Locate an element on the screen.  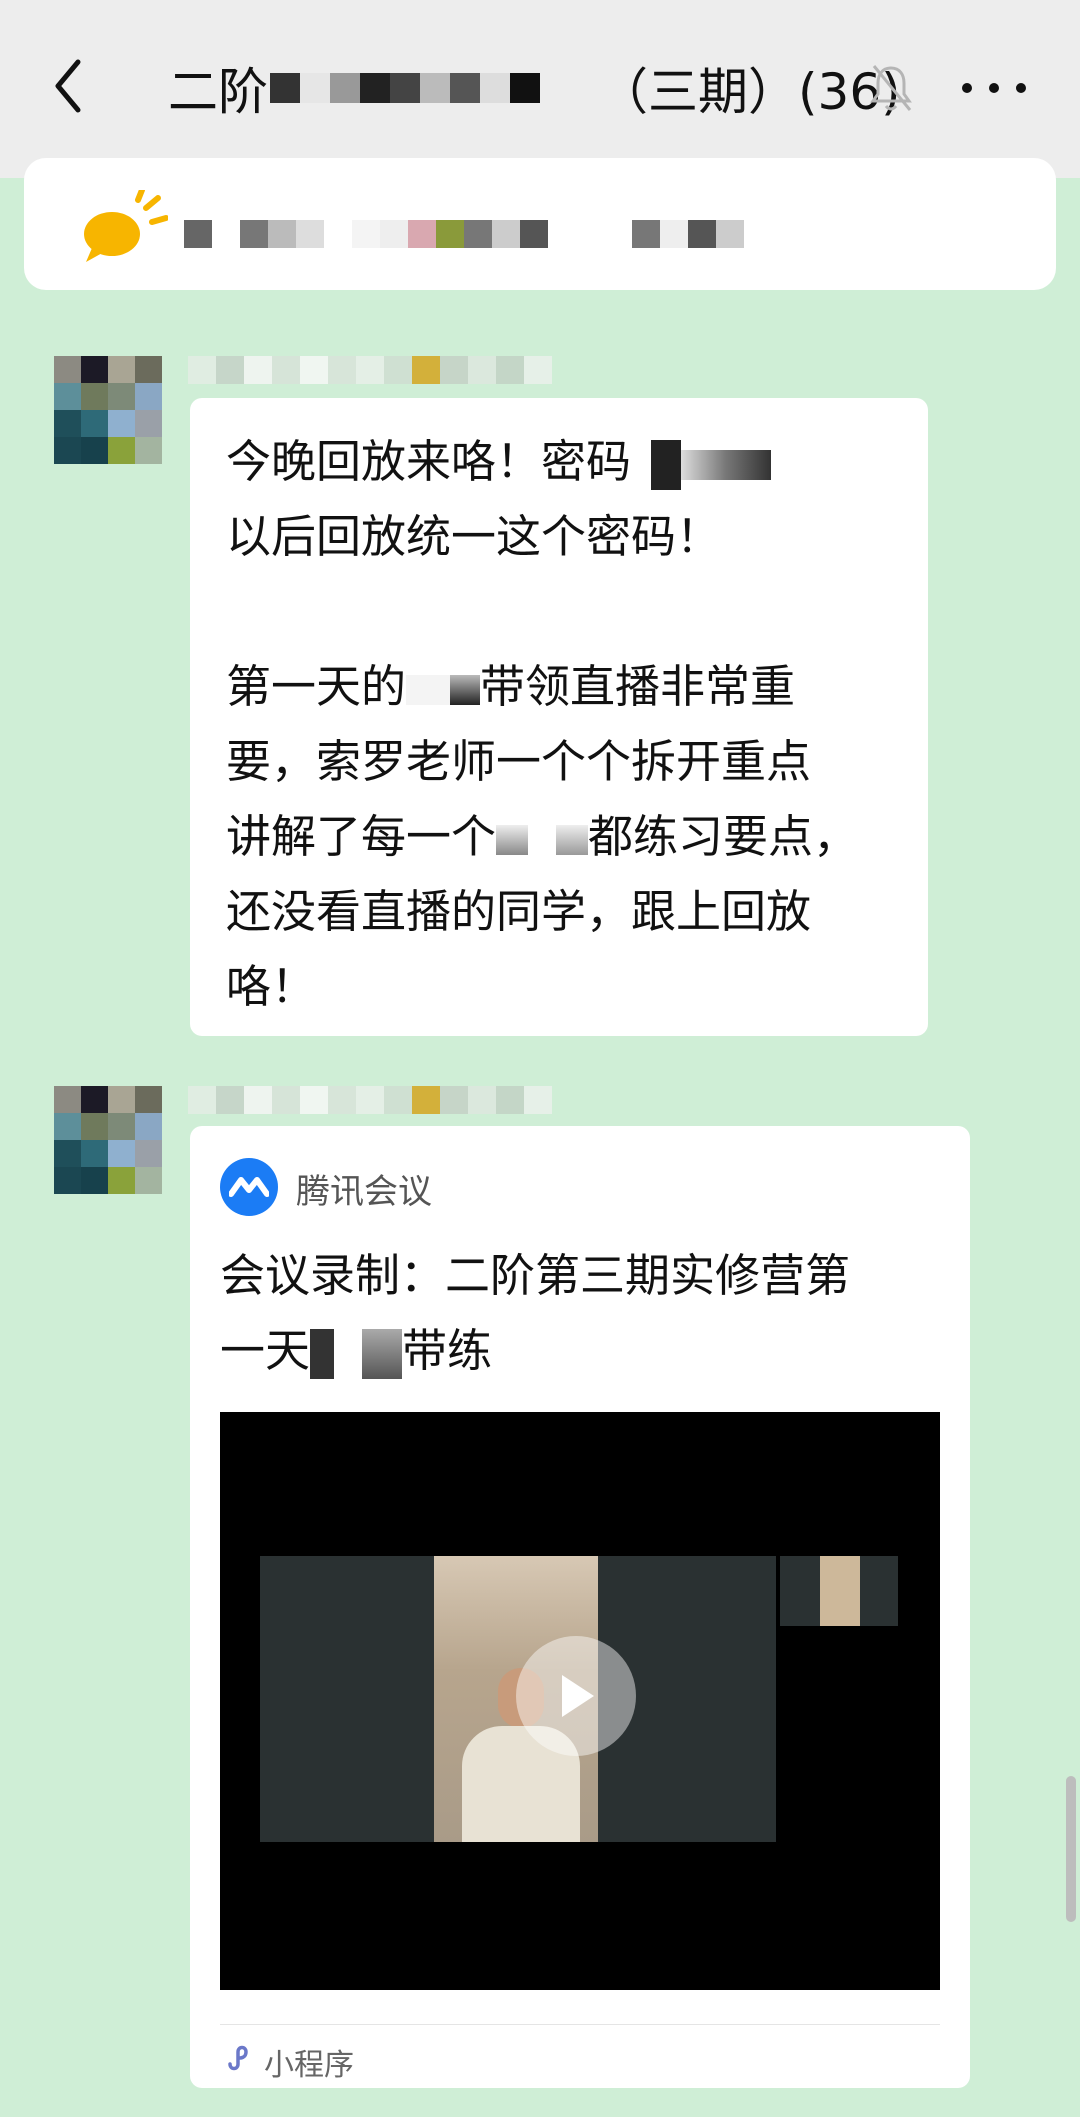
chevron-left-icon is located at coordinates (68, 86).